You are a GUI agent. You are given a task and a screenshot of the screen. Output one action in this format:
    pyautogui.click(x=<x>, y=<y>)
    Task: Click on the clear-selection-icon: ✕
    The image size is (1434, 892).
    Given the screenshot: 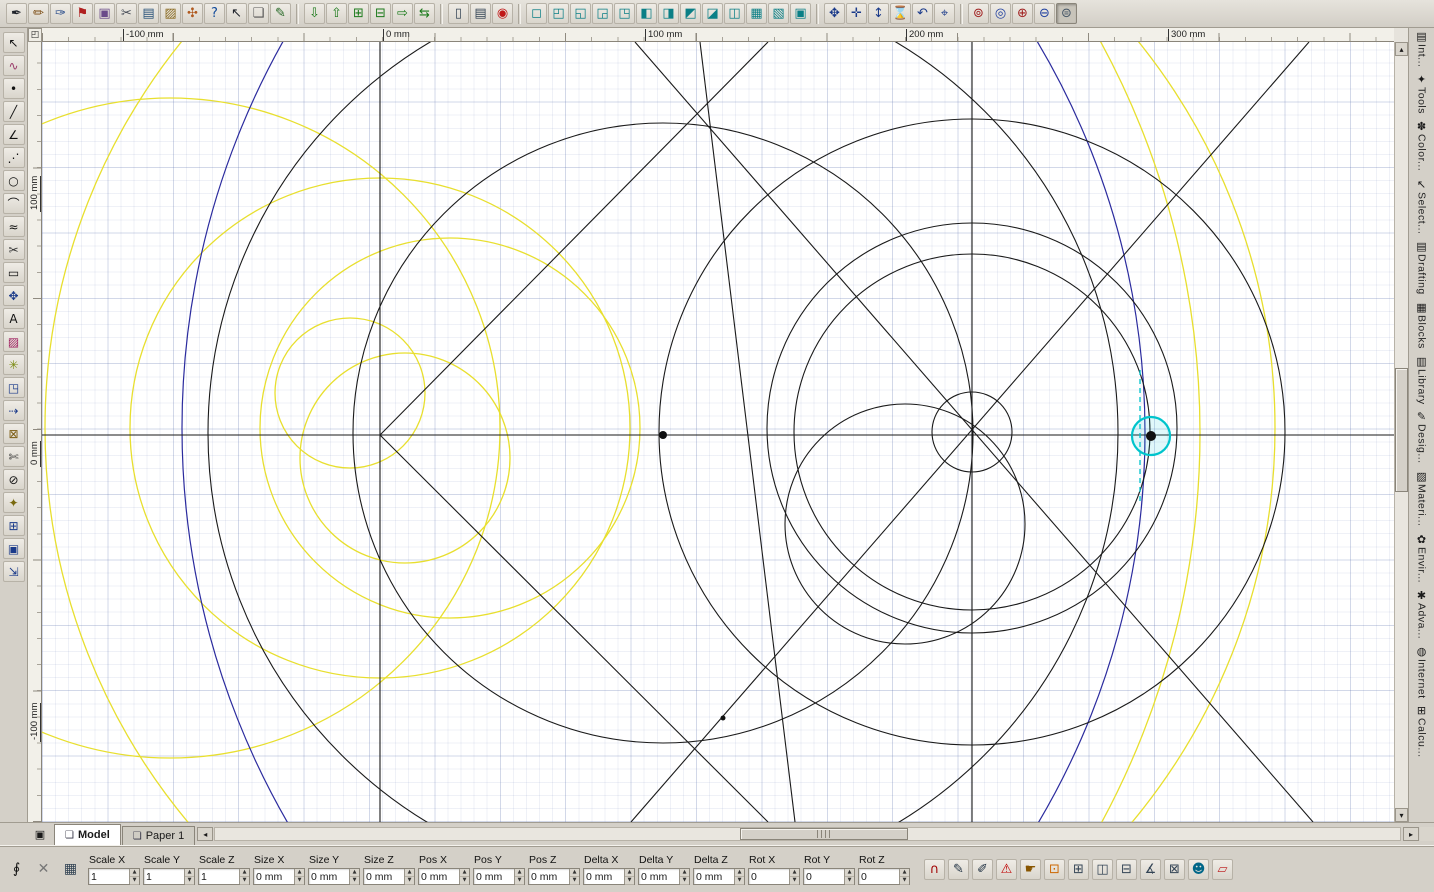 What is the action you would take?
    pyautogui.click(x=43, y=869)
    